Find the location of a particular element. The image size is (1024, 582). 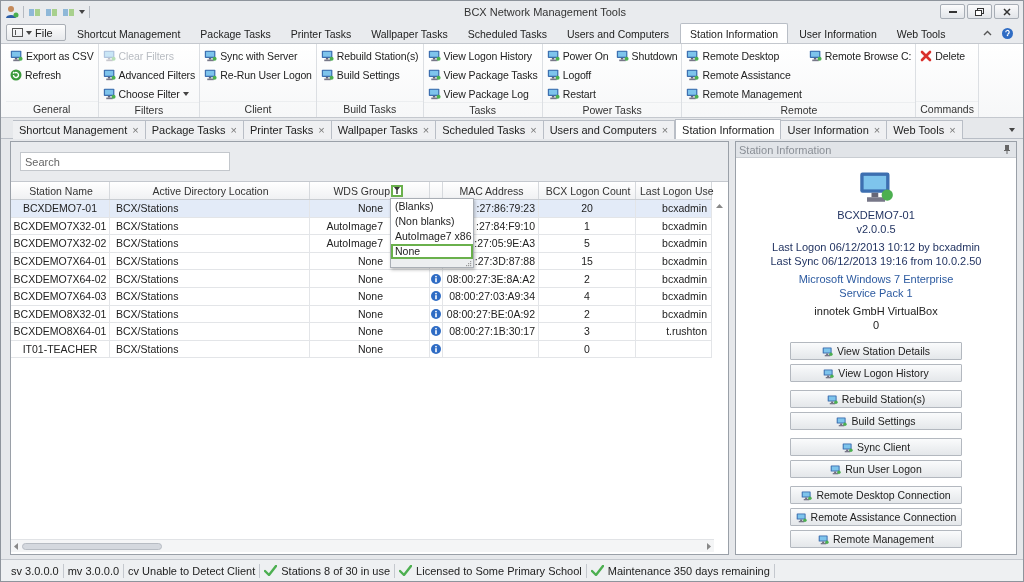

ribbon-button: Logoff is located at coordinates (577, 74).